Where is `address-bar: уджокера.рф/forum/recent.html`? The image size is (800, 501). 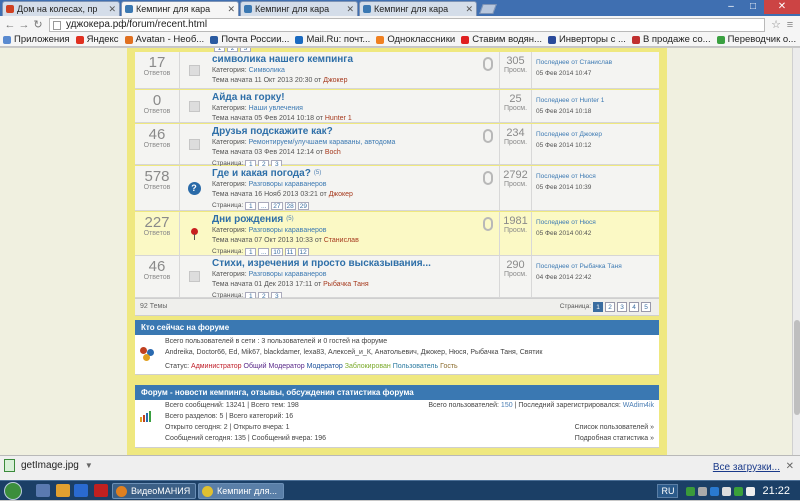 address-bar: уджокера.рф/forum/recent.html is located at coordinates (407, 24).